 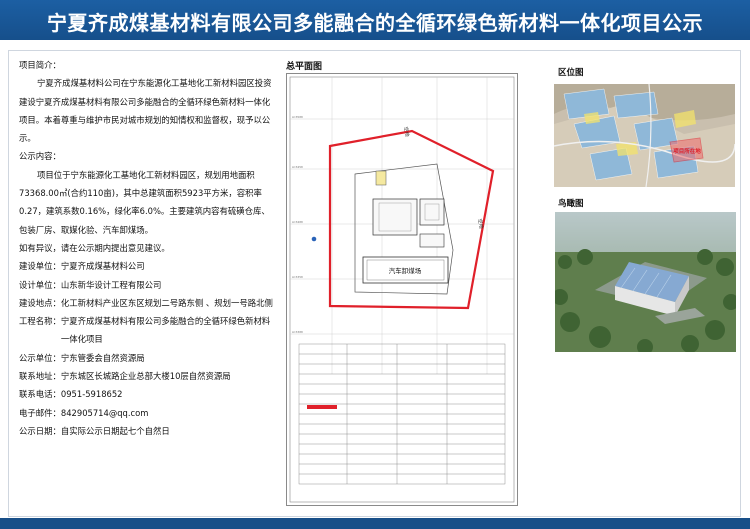 What do you see at coordinates (314, 239) in the screenshot?
I see `north-marker-icon` at bounding box center [314, 239].